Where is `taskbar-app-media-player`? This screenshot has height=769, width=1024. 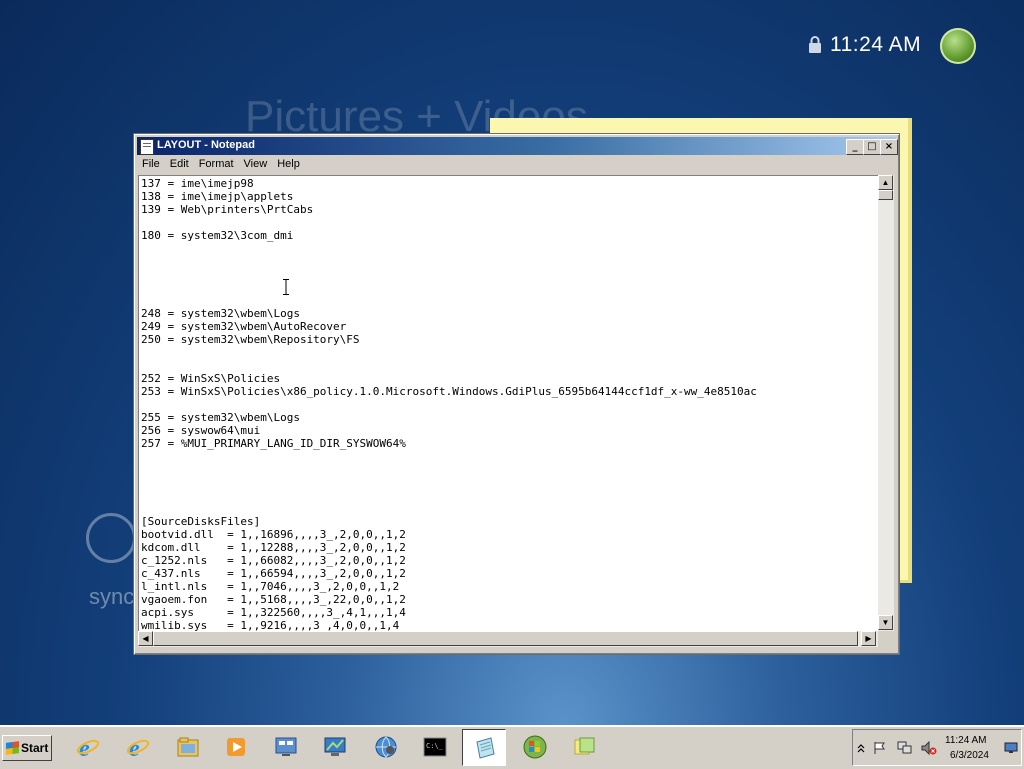
taskbar-app-media-player is located at coordinates (236, 747).